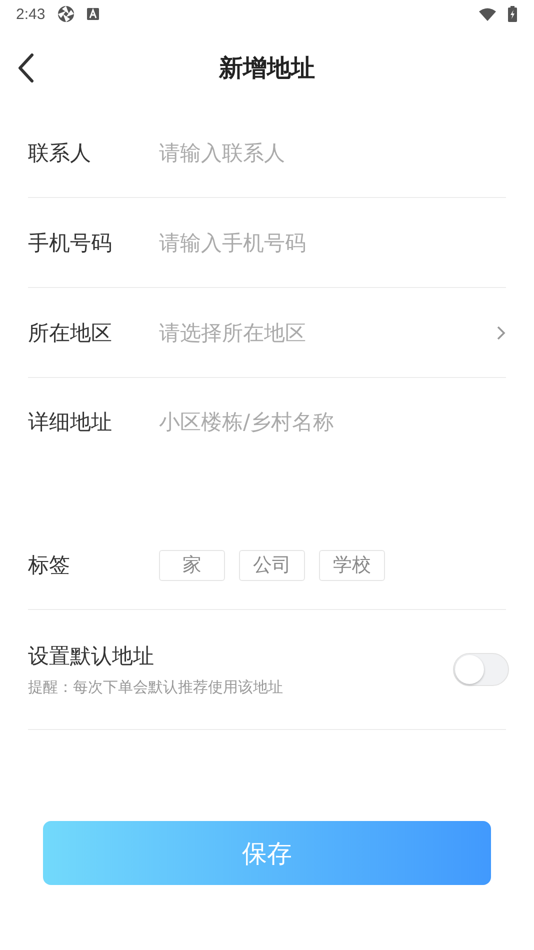  What do you see at coordinates (192, 565) in the screenshot?
I see `tag-chip: 家` at bounding box center [192, 565].